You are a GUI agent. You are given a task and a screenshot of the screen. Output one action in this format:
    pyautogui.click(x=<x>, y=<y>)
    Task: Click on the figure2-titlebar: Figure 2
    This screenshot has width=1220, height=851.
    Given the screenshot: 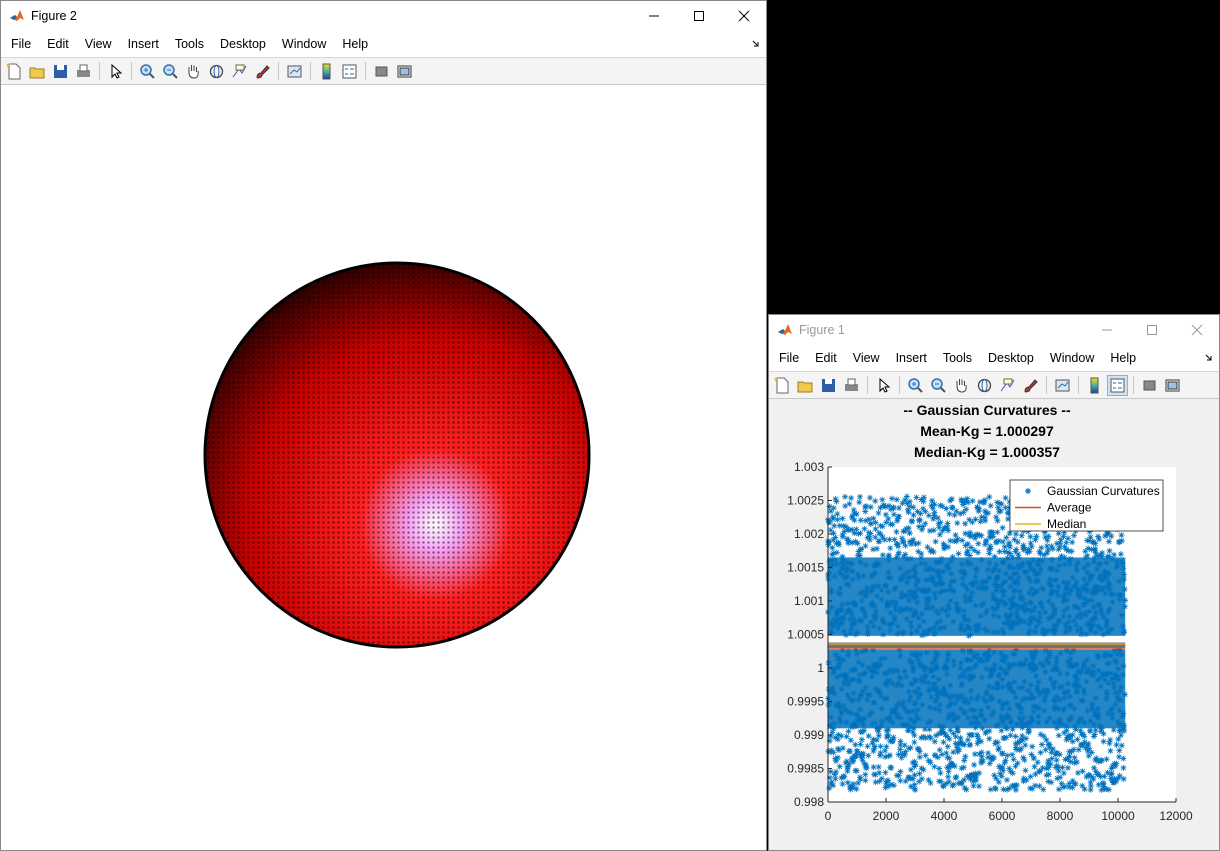 What is the action you would take?
    pyautogui.click(x=383, y=16)
    